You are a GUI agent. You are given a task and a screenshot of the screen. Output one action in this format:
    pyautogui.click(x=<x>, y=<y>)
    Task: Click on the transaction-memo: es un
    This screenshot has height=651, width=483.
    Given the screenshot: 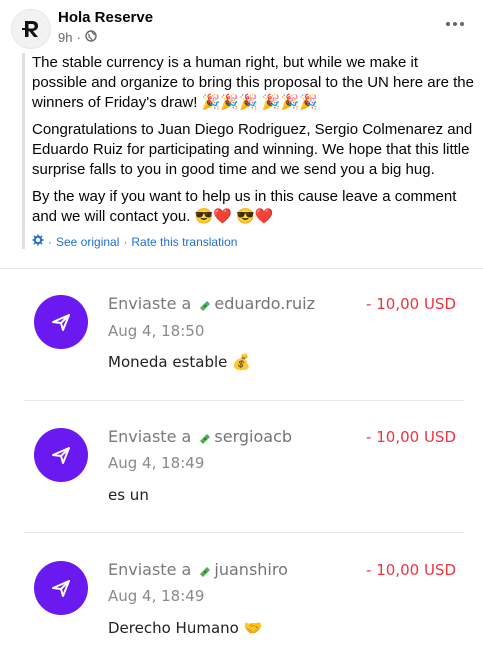 What is the action you would take?
    pyautogui.click(x=128, y=495)
    